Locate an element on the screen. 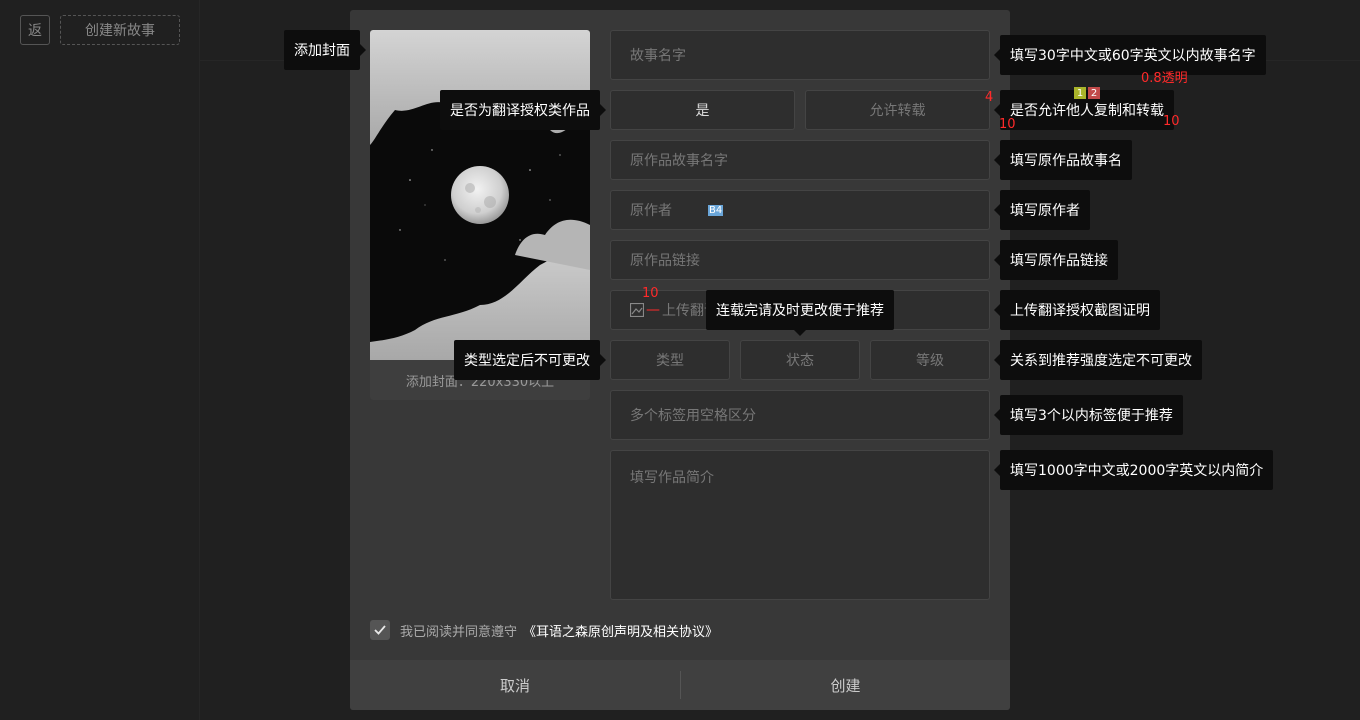 The image size is (1360, 720). tooltip-add-cover: 添加封面 is located at coordinates (325, 50).